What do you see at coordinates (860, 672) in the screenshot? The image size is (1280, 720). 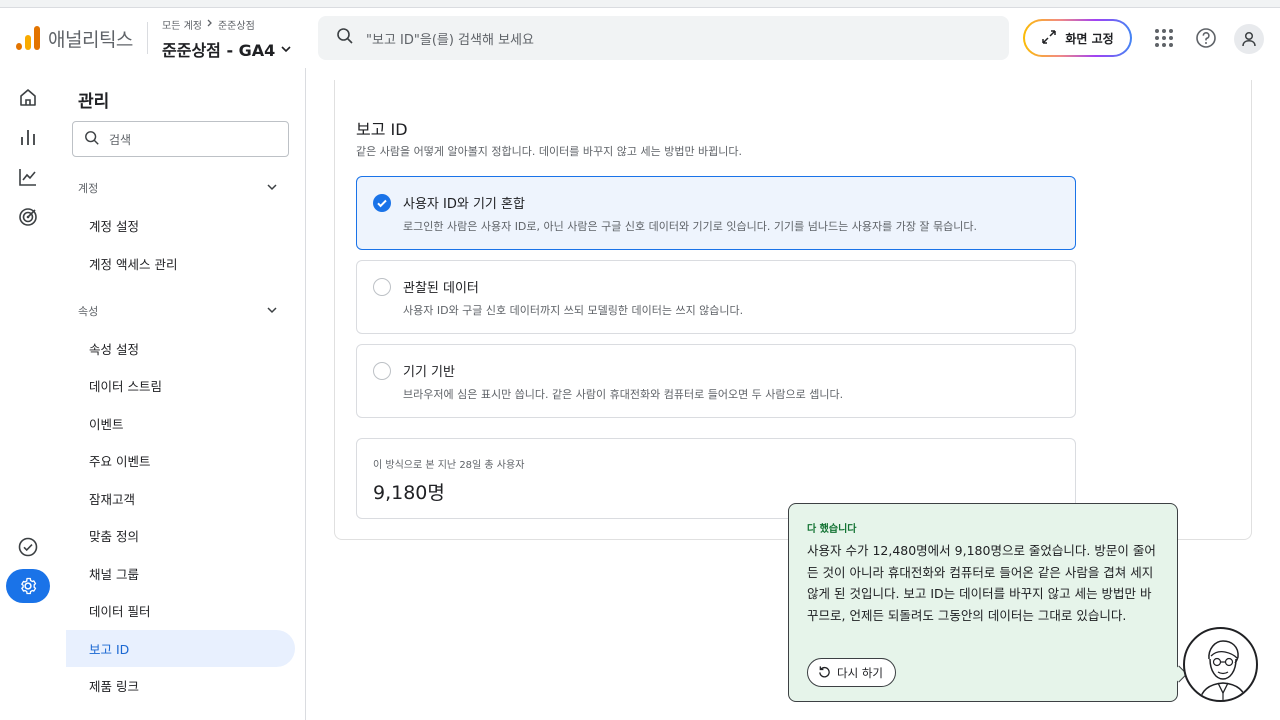 I see `retry-label: 다시 하기` at bounding box center [860, 672].